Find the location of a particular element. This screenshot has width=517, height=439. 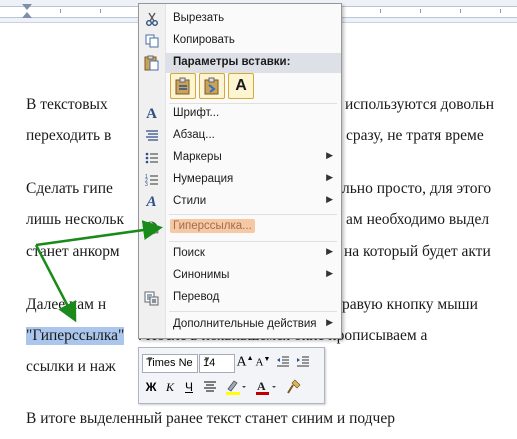

annotation-arrows is located at coordinates (98, 271).